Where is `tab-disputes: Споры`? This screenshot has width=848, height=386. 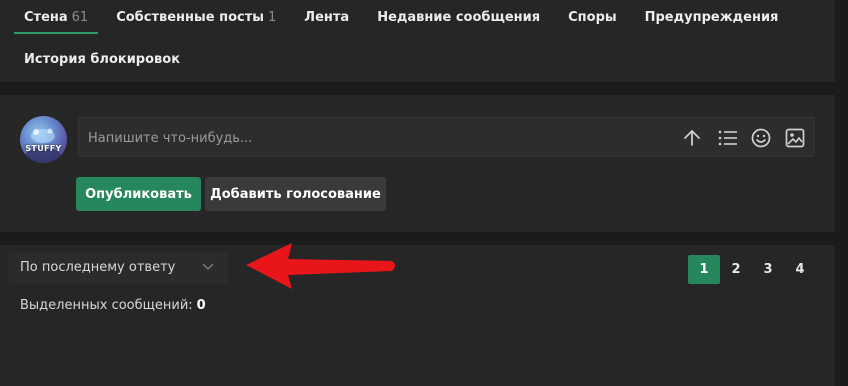 tab-disputes: Споры is located at coordinates (592, 17).